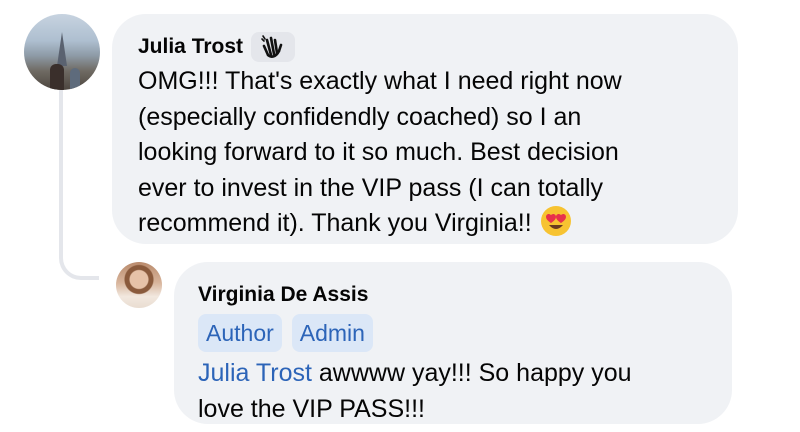  I want to click on reply-author-name: Virginia De Assis, so click(283, 295).